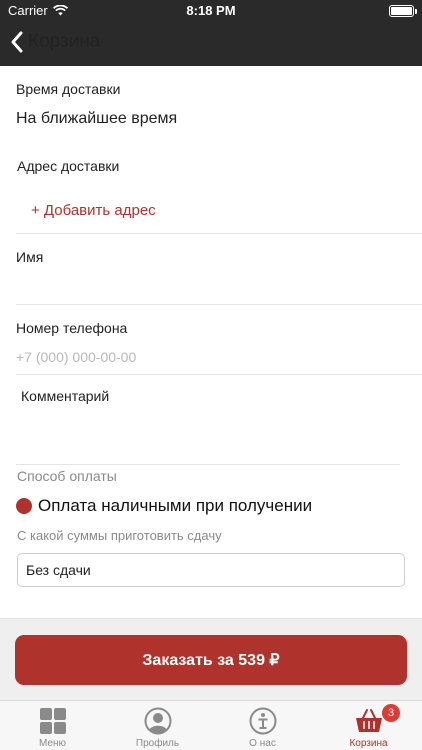 This screenshot has width=422, height=750. I want to click on chevron-left-icon, so click(17, 42).